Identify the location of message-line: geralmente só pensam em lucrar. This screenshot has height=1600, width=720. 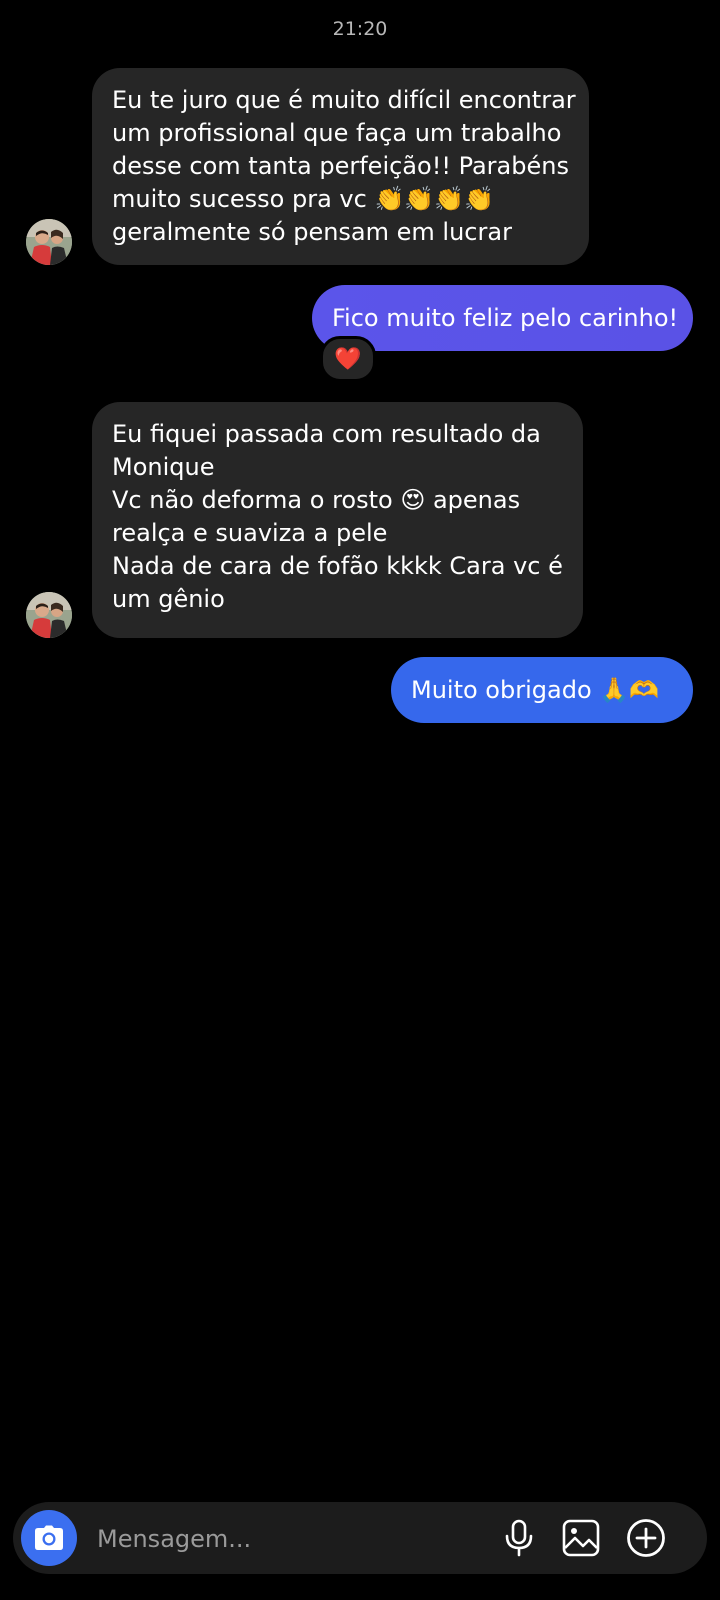
(312, 232).